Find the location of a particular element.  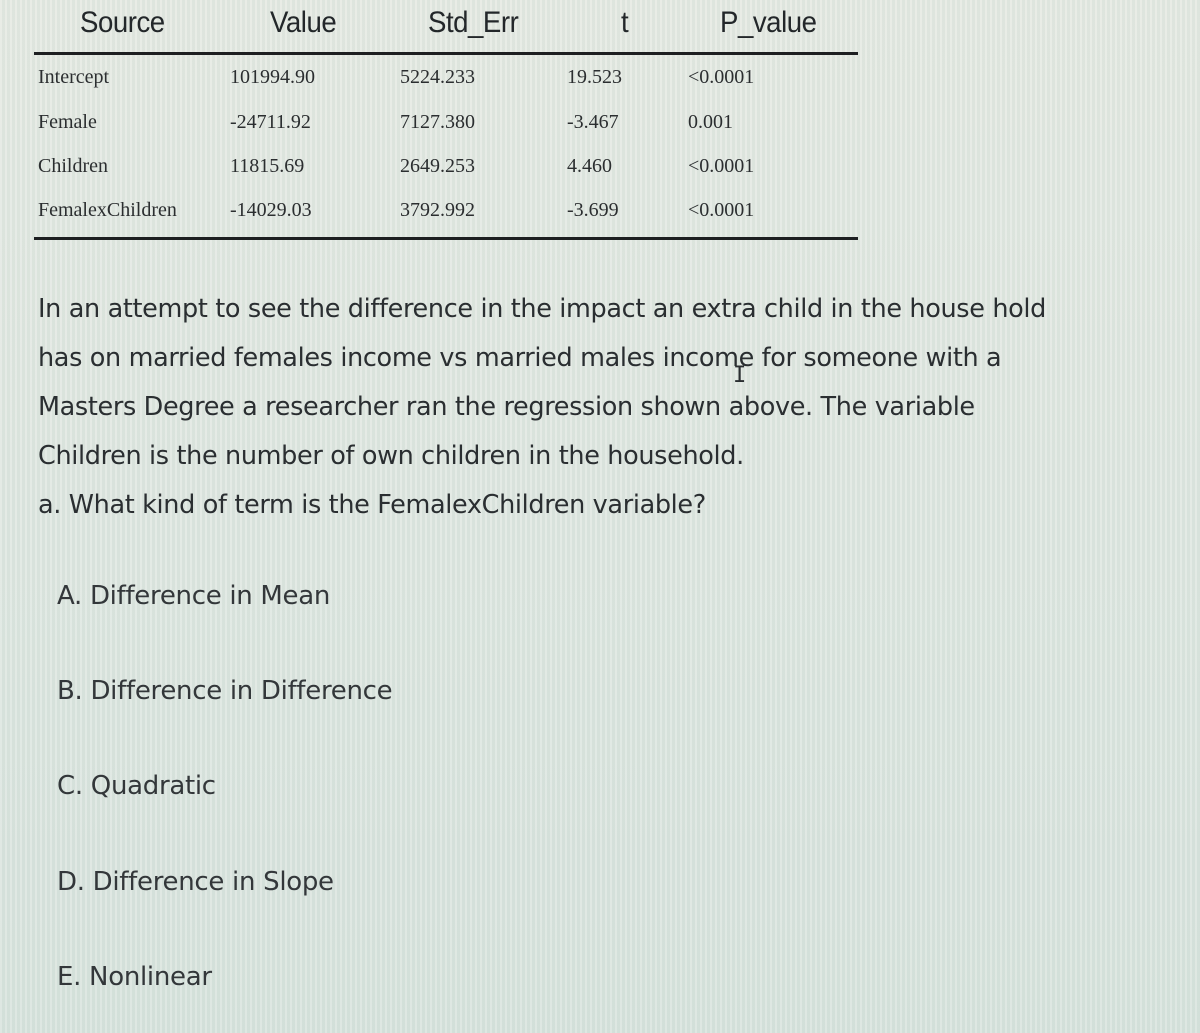

cell-value: -24711.92 is located at coordinates (270, 122).